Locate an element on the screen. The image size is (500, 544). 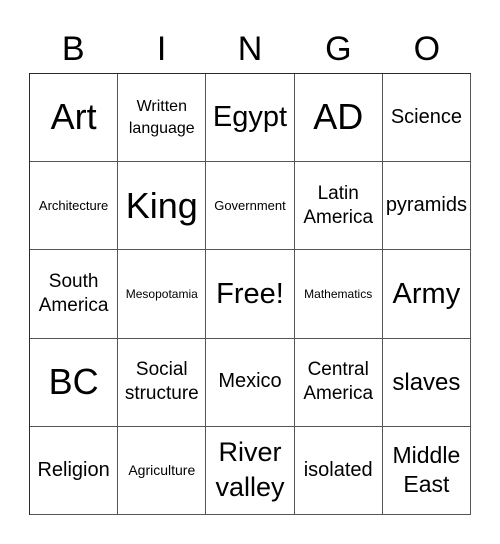
bingo-cell: Art is located at coordinates (74, 118).